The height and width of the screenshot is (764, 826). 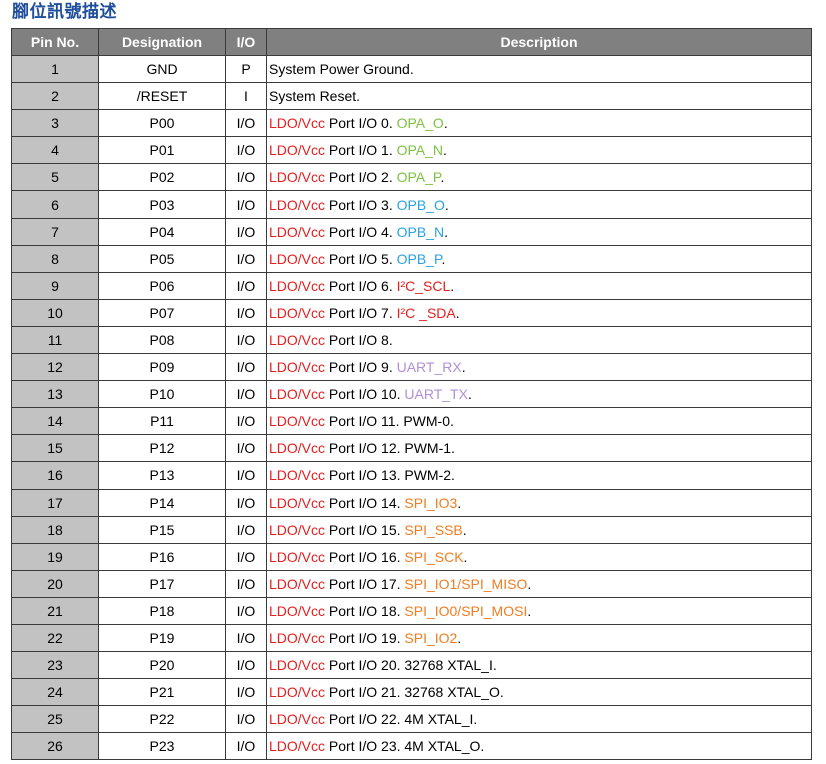 What do you see at coordinates (434, 556) in the screenshot?
I see `description-segment: SPI_SCK` at bounding box center [434, 556].